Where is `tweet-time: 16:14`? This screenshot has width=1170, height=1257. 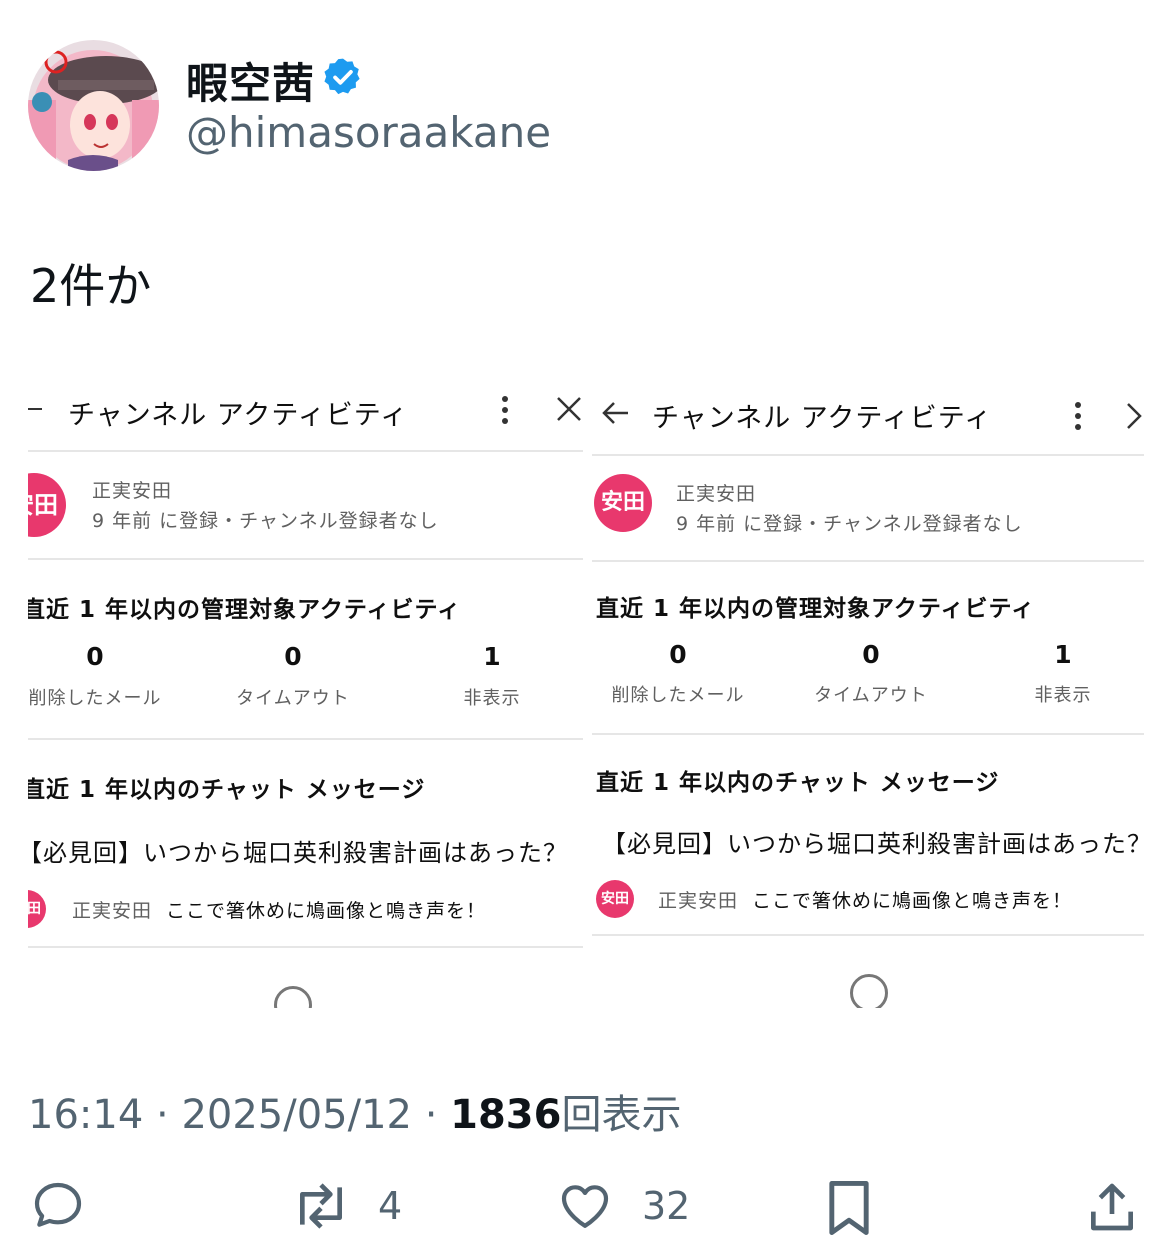
tweet-time: 16:14 is located at coordinates (85, 1115).